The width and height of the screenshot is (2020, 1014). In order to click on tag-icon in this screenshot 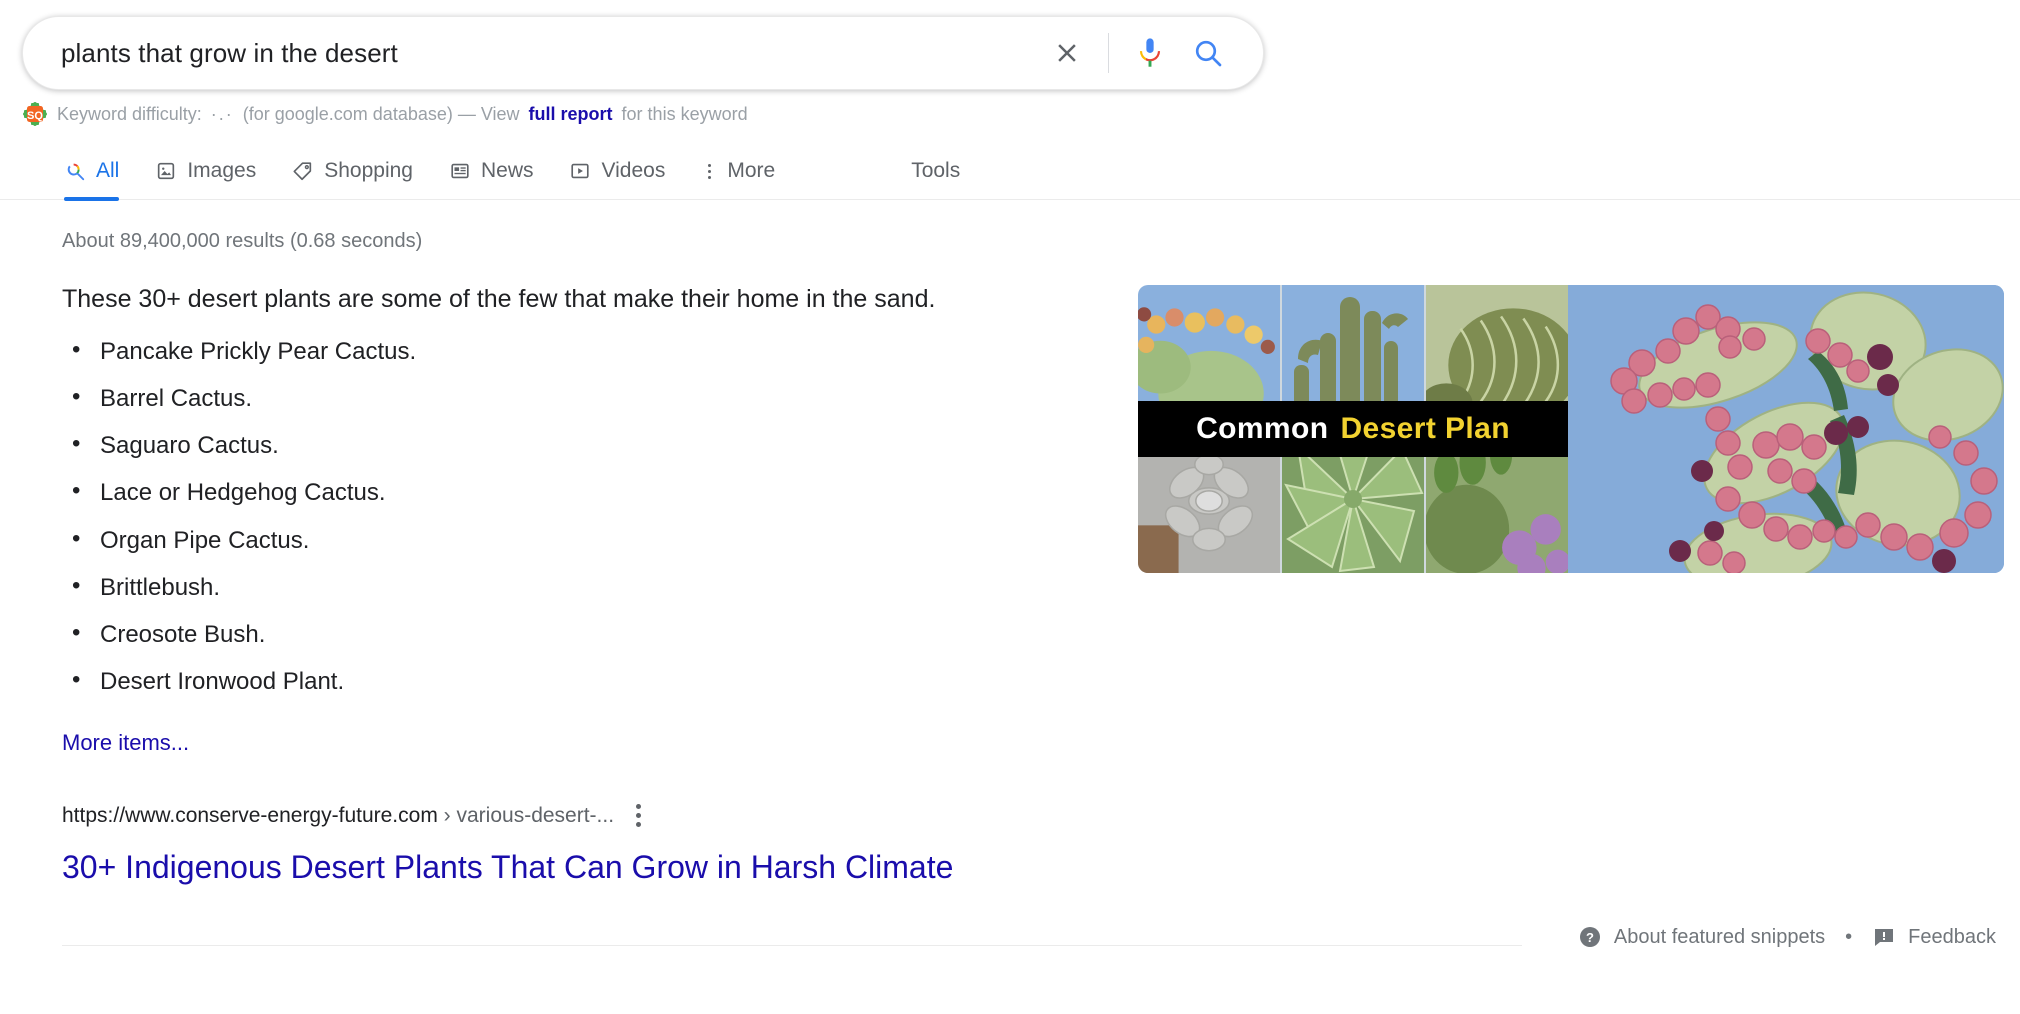, I will do `click(303, 171)`.